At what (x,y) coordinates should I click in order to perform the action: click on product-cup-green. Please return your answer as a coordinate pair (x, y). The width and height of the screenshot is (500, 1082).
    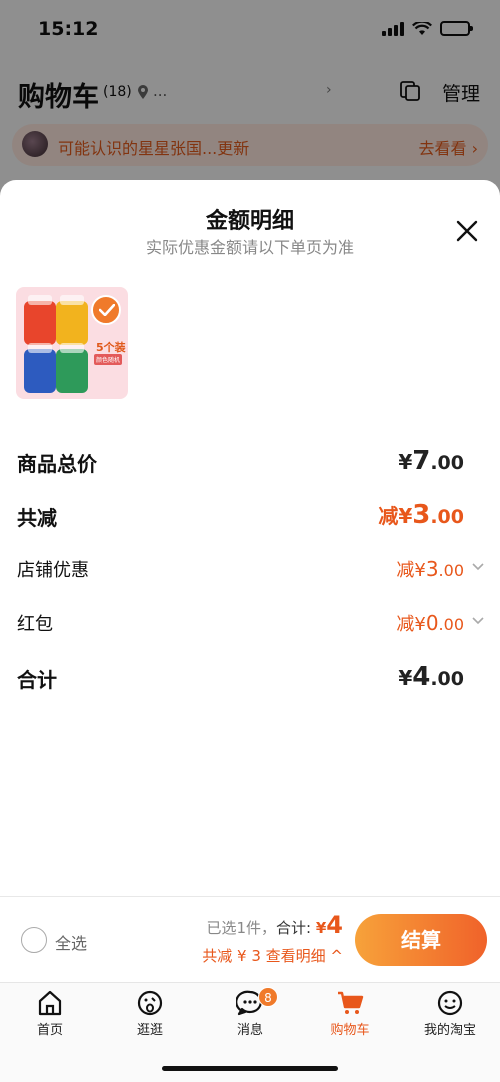
    Looking at the image, I should click on (72, 368).